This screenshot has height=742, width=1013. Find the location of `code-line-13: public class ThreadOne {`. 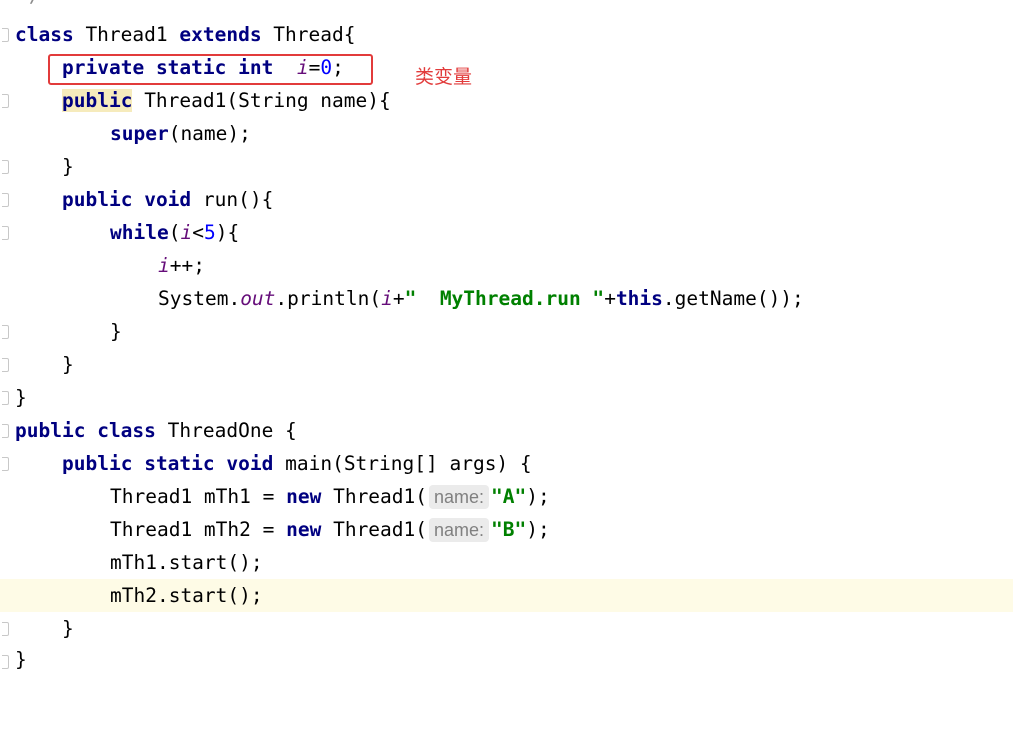

code-line-13: public class ThreadOne { is located at coordinates (506, 430).